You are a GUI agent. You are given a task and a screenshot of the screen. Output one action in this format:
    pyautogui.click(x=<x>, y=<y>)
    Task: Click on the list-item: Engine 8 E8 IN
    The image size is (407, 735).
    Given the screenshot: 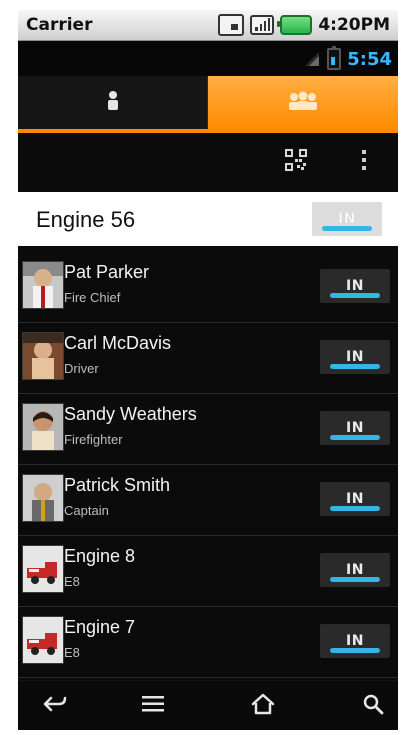 What is the action you would take?
    pyautogui.click(x=208, y=571)
    